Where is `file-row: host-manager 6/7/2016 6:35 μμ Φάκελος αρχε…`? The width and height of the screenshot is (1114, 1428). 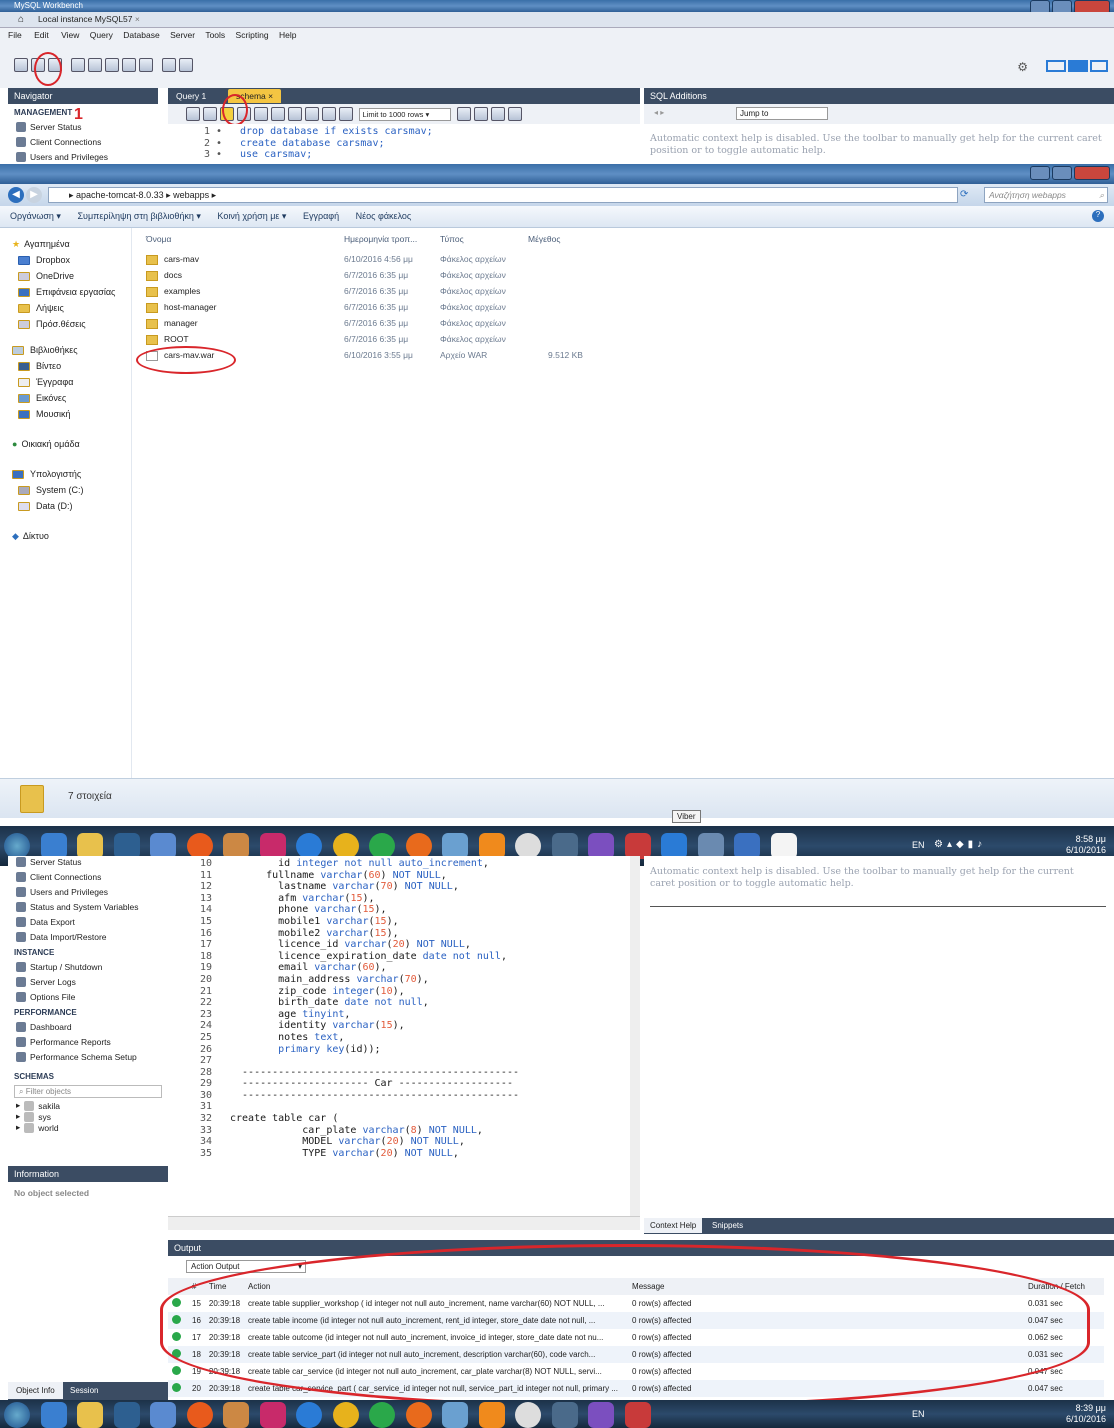 file-row: host-manager 6/7/2016 6:35 μμ Φάκελος αρχε… is located at coordinates (376, 310).